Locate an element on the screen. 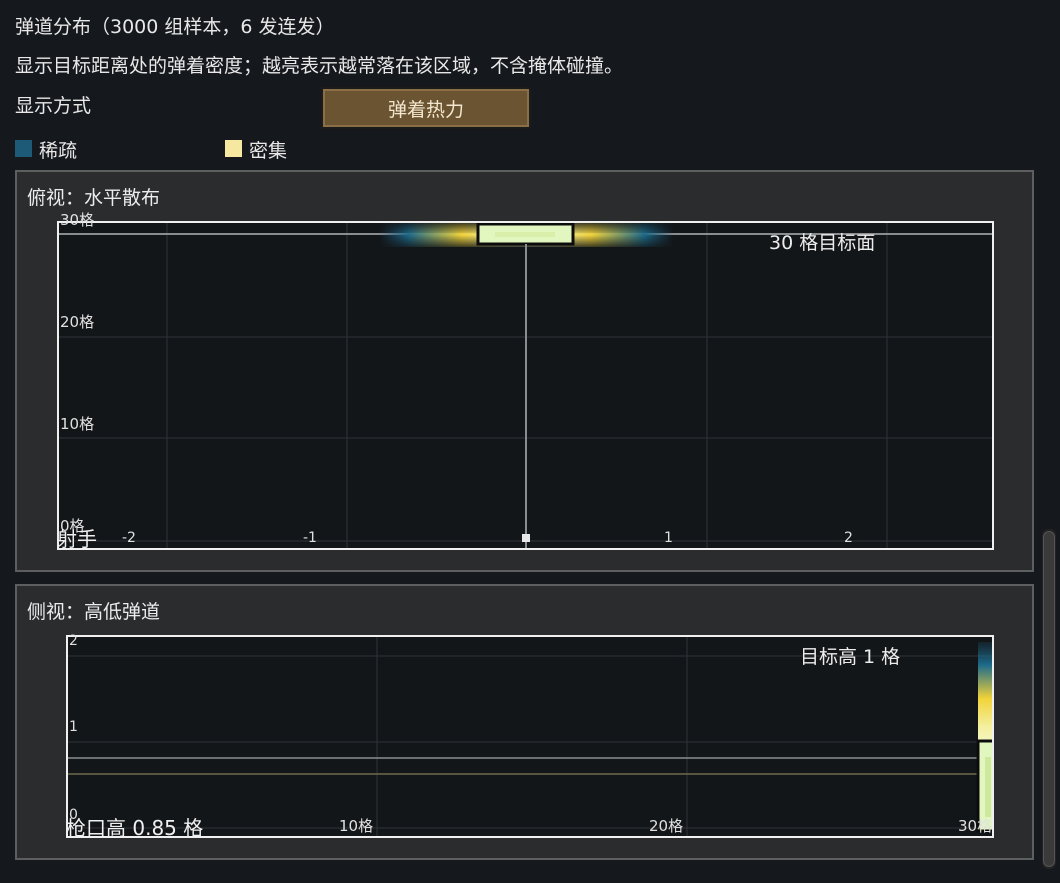  top-ytick-20: 20格 is located at coordinates (77, 322).